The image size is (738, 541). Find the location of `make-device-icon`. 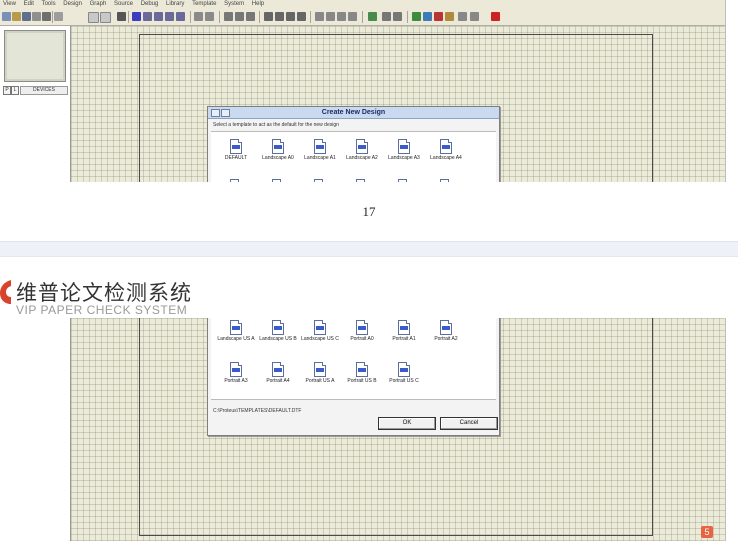

make-device-icon is located at coordinates (330, 16).